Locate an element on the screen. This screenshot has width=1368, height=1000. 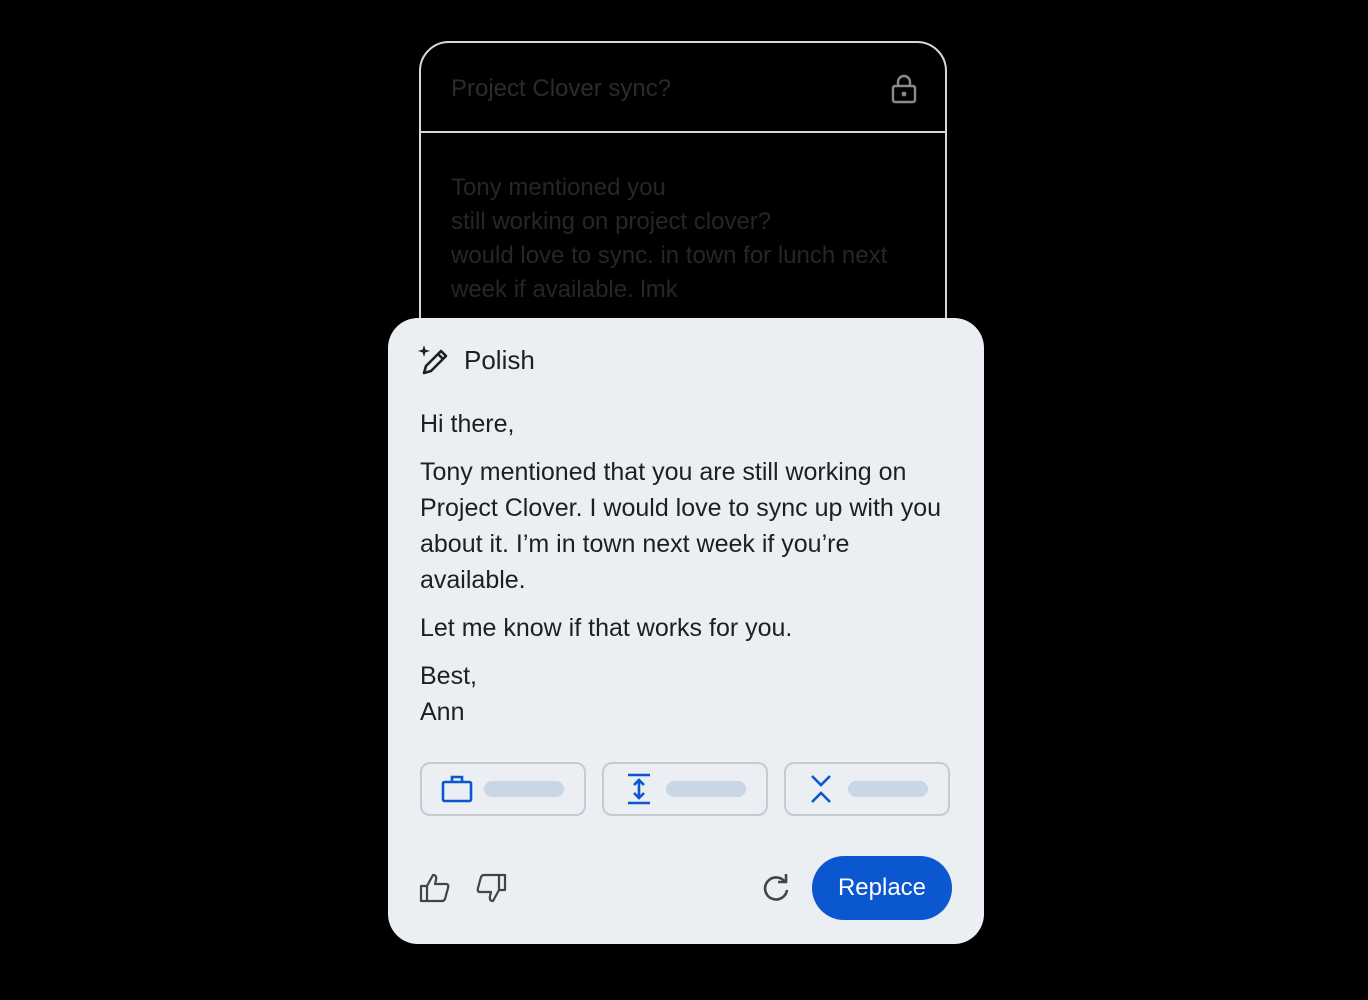
subject-field: Project Clover sync? is located at coordinates (561, 89).